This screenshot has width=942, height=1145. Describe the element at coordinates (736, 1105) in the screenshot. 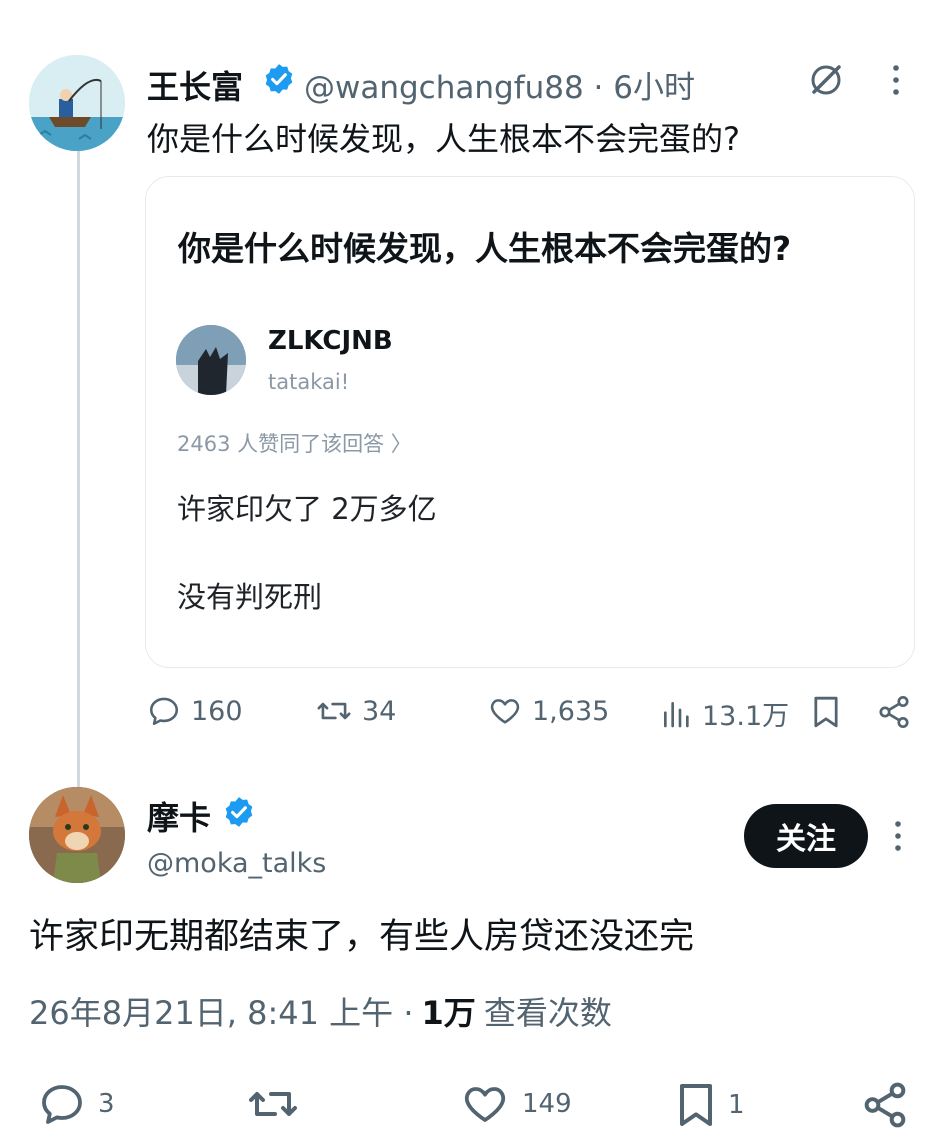

I see `bookmark-count: 1` at that location.